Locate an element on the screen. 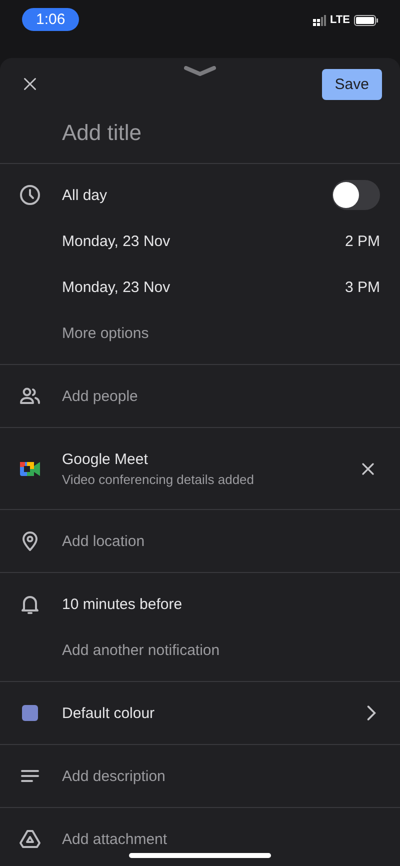 The width and height of the screenshot is (400, 866). reminder-text: 10 minutes before is located at coordinates (122, 604).